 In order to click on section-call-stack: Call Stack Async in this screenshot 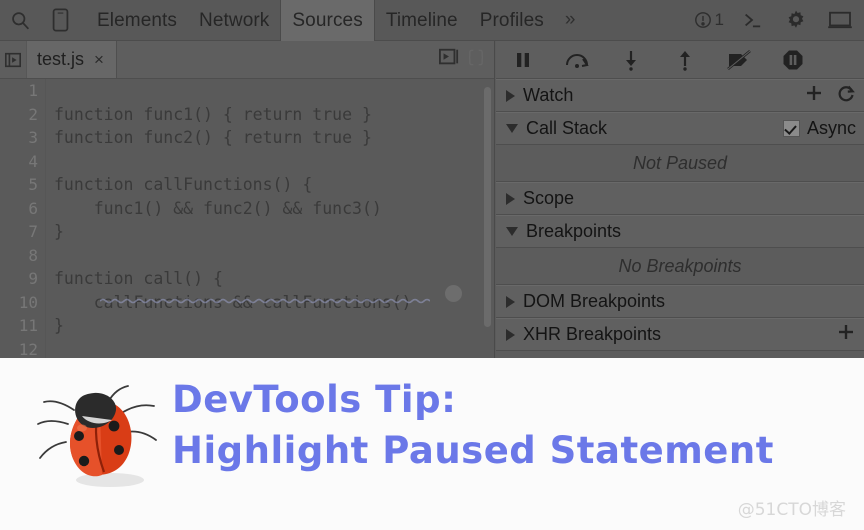, I will do `click(680, 128)`.